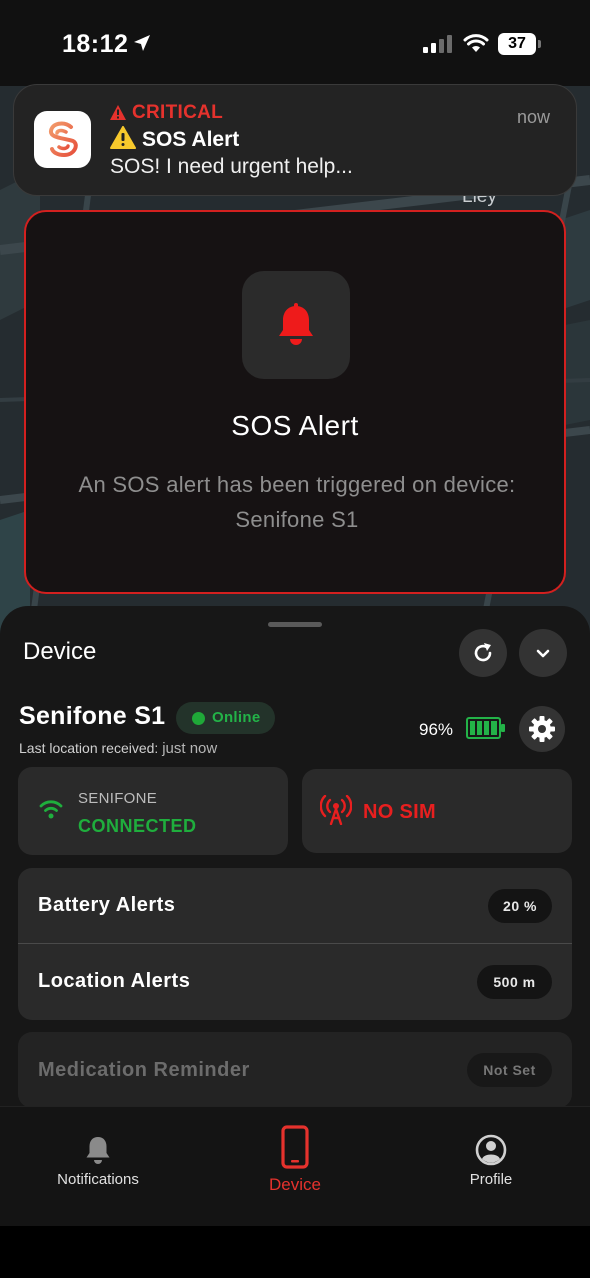 The height and width of the screenshot is (1278, 590). What do you see at coordinates (509, 1070) in the screenshot?
I see `medication-reminder-value: Not Set` at bounding box center [509, 1070].